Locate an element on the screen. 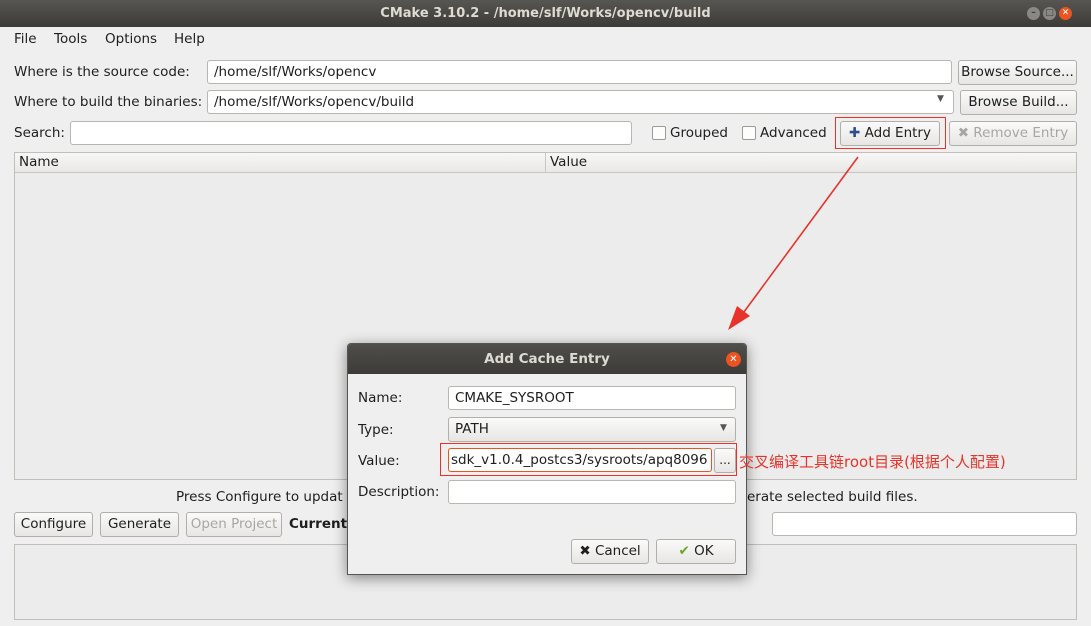 The width and height of the screenshot is (1091, 626). cancel-x-icon: ✖ is located at coordinates (585, 551).